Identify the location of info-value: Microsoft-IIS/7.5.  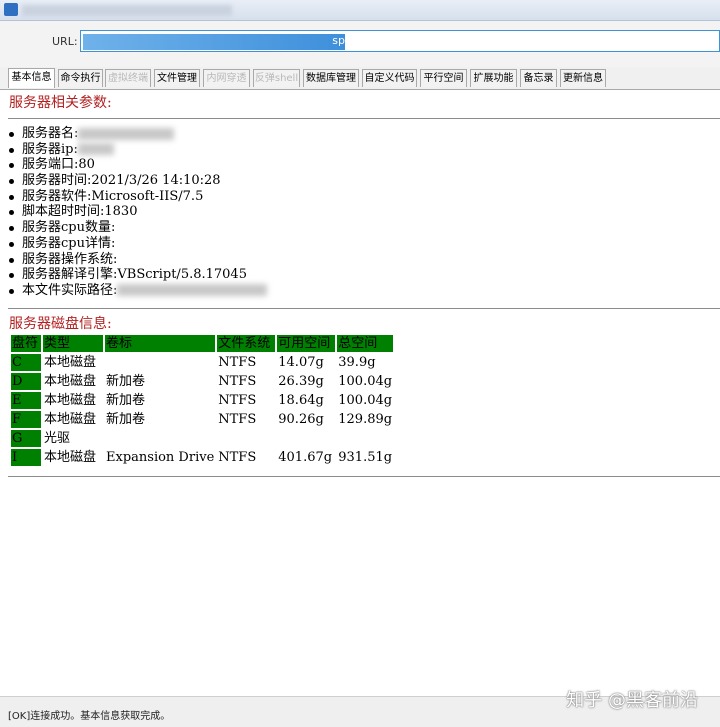
(147, 196).